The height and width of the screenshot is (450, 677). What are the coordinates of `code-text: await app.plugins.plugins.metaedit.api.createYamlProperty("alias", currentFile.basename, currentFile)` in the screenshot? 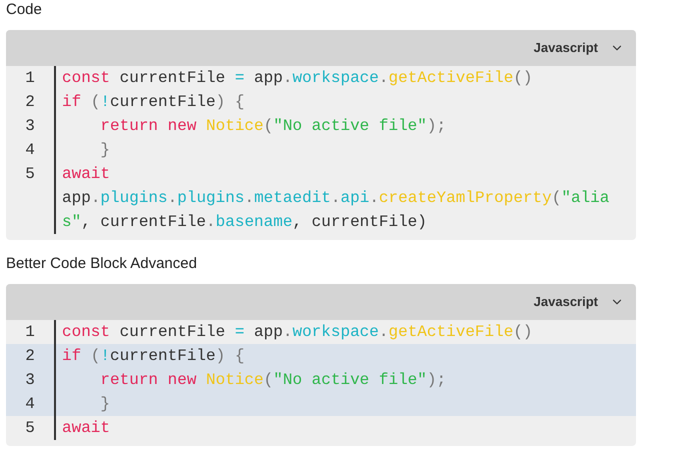 It's located at (336, 198).